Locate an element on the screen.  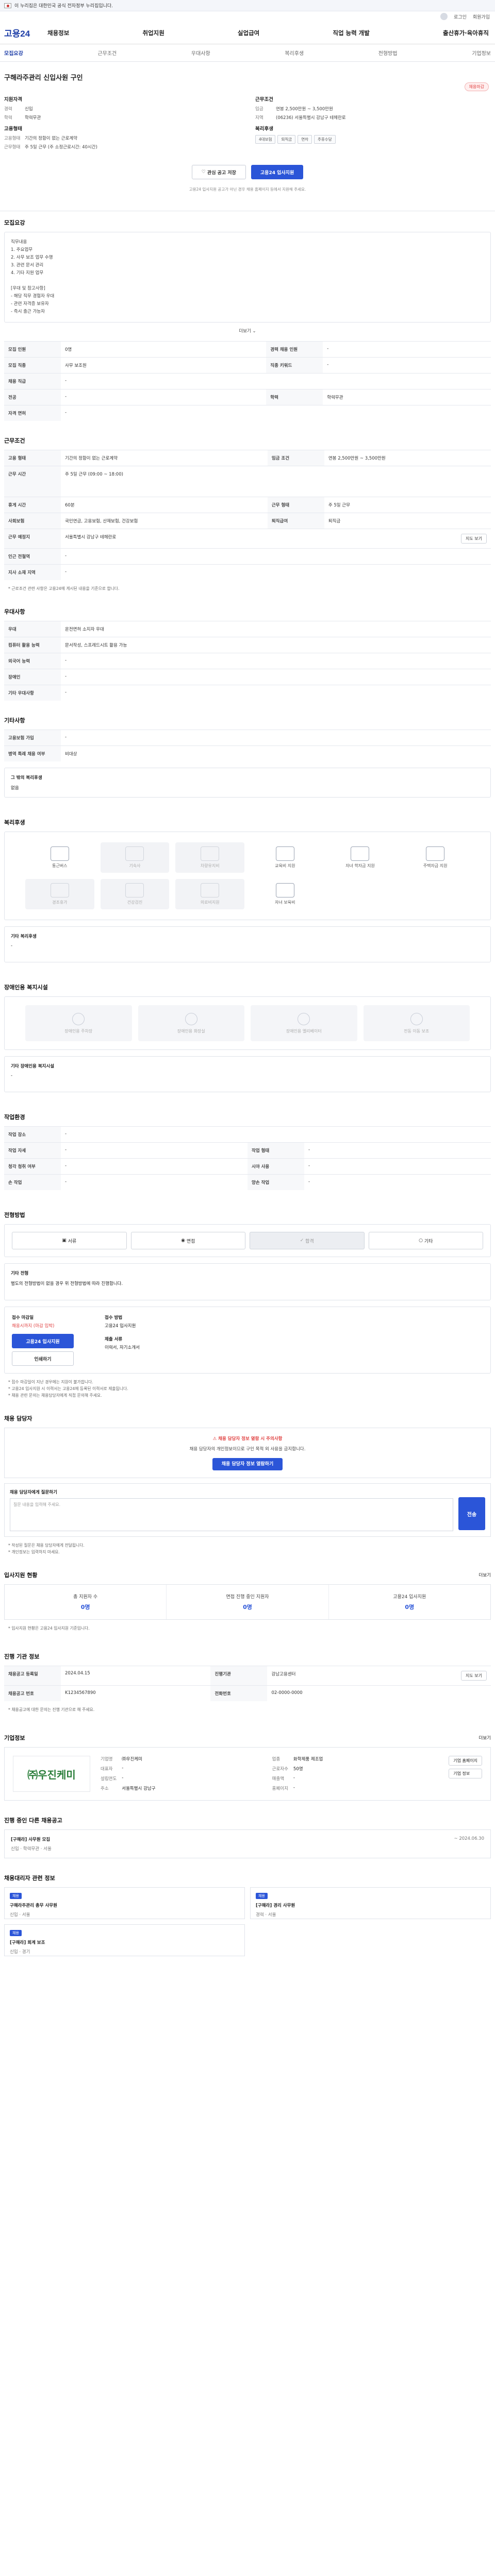
meta-value: 기간의 정함이 없는 근로계약 is located at coordinates (51, 138).